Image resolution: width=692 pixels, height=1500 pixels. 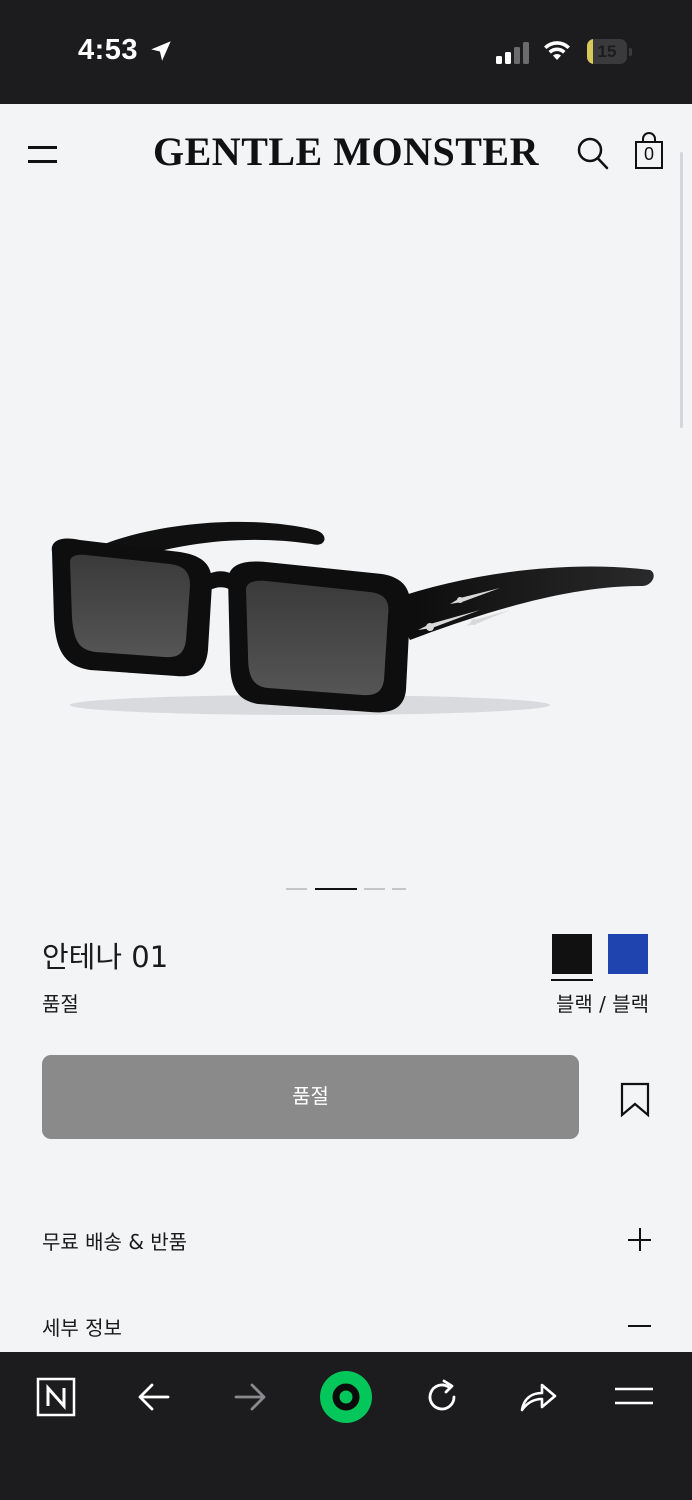 What do you see at coordinates (593, 154) in the screenshot?
I see `search-icon` at bounding box center [593, 154].